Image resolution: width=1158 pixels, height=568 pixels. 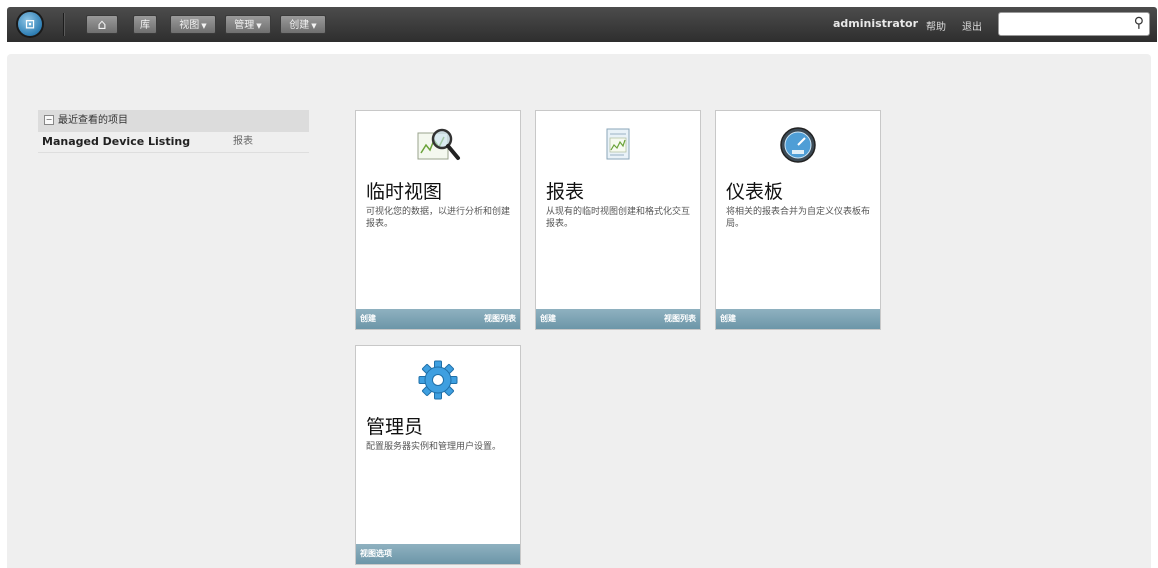 What do you see at coordinates (1066, 25) in the screenshot?
I see `search-input` at bounding box center [1066, 25].